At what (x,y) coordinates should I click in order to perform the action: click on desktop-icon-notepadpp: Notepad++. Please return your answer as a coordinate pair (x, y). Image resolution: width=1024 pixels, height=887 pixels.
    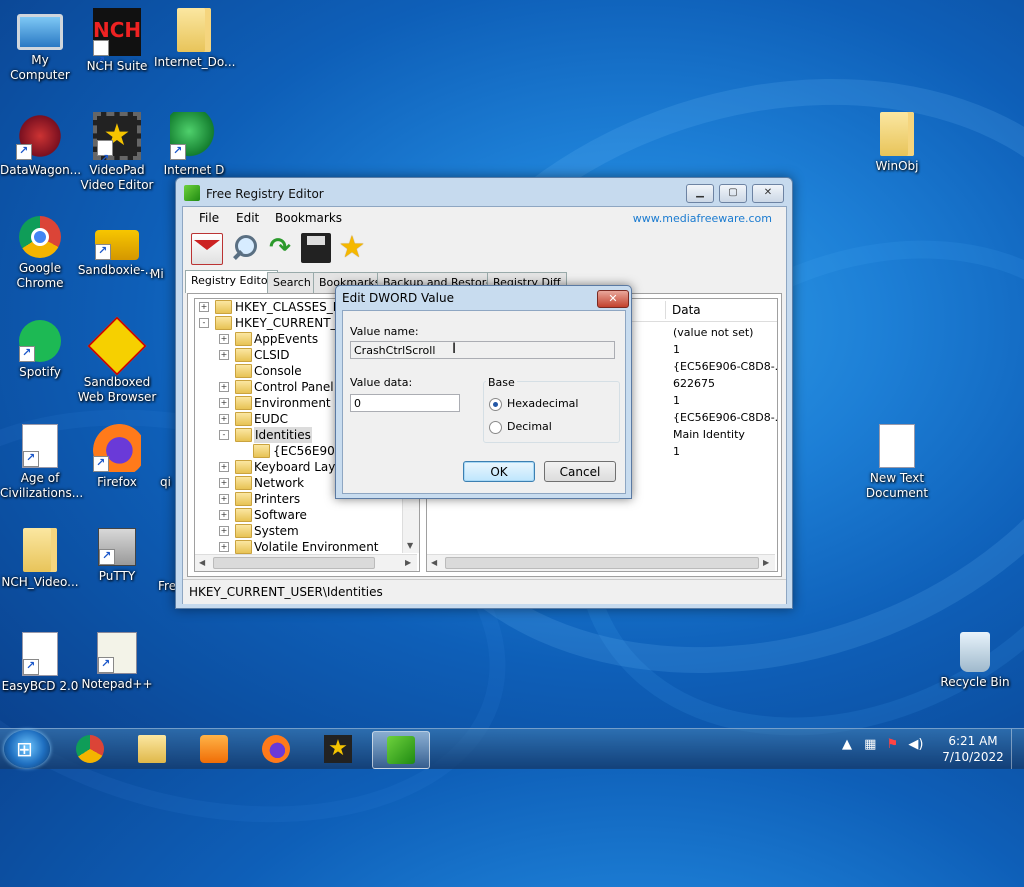
    Looking at the image, I should click on (117, 662).